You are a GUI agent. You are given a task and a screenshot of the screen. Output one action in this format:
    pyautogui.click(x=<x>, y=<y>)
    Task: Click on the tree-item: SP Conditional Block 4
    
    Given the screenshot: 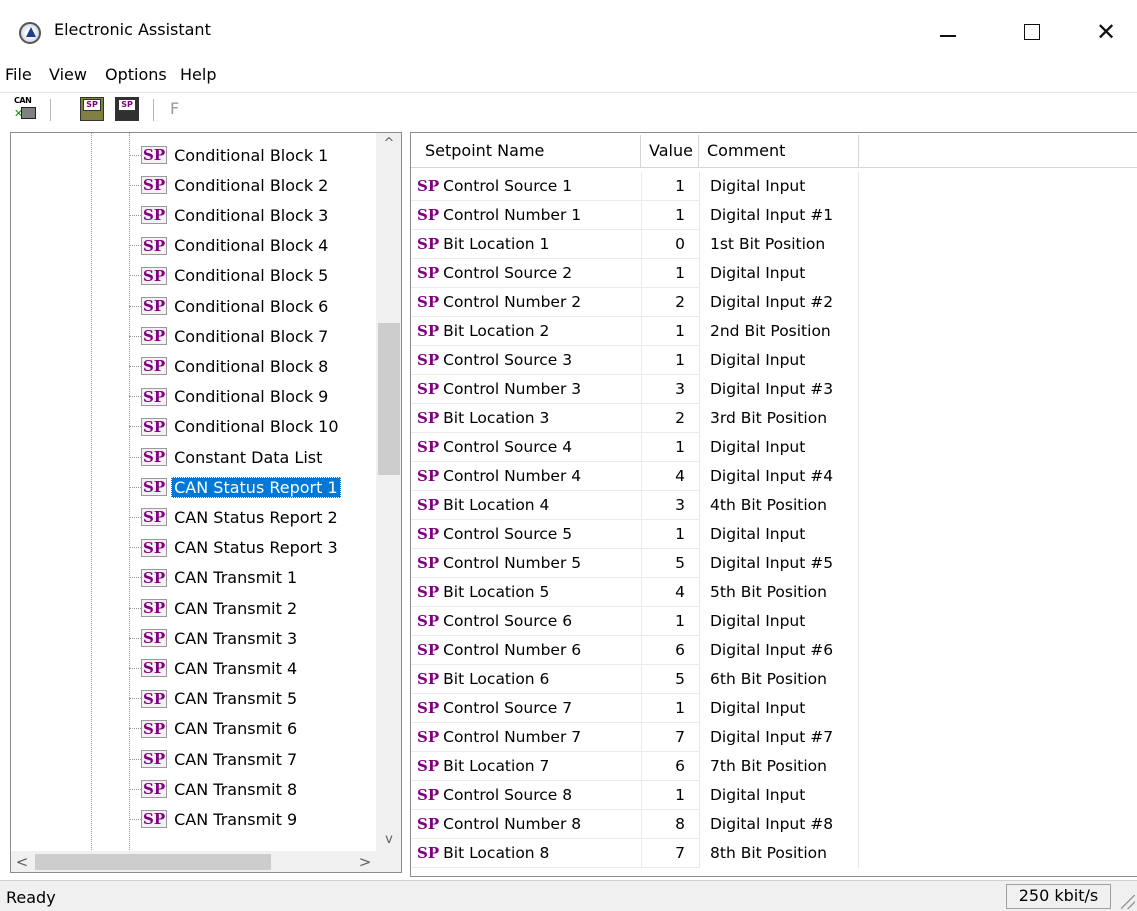 What is the action you would take?
    pyautogui.click(x=230, y=246)
    